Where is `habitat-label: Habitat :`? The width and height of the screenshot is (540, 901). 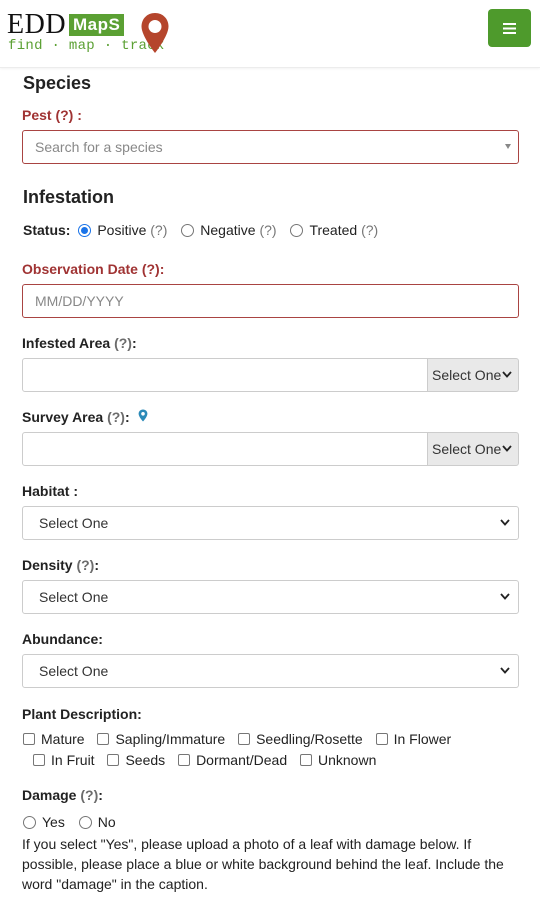
habitat-label: Habitat : is located at coordinates (50, 491).